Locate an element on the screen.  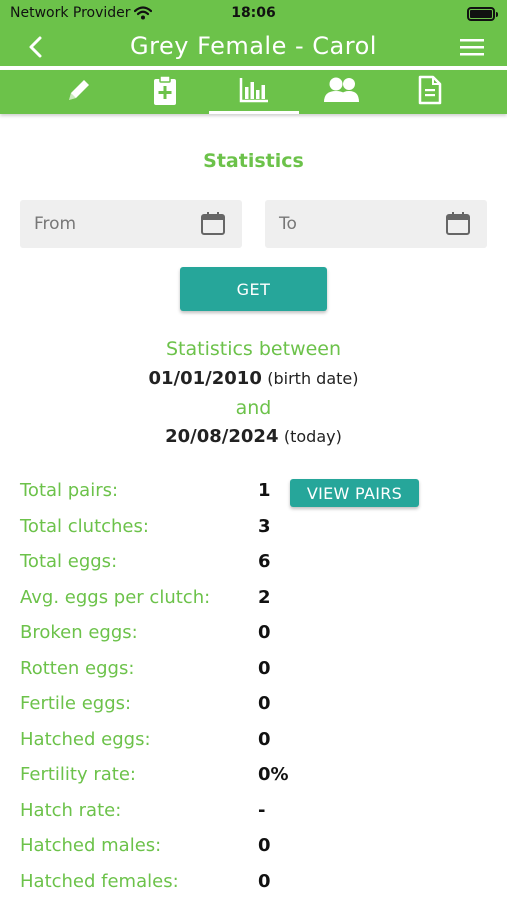
pencil-icon is located at coordinates (79, 92).